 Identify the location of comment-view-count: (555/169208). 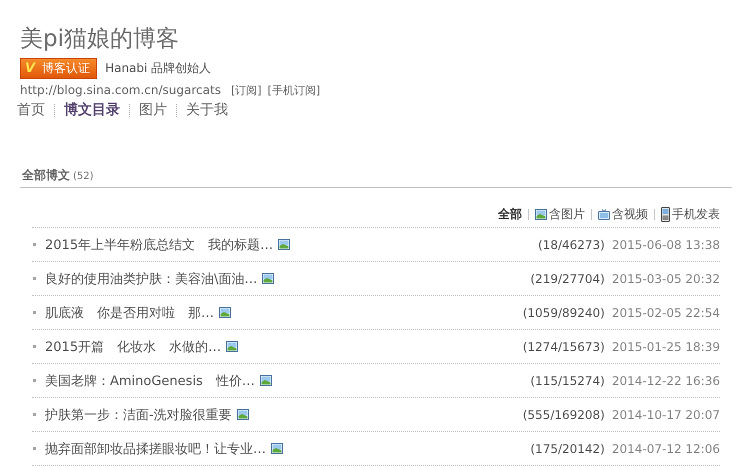
(563, 415).